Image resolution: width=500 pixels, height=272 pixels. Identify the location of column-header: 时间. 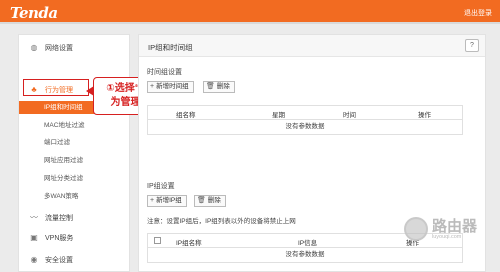
(349, 115).